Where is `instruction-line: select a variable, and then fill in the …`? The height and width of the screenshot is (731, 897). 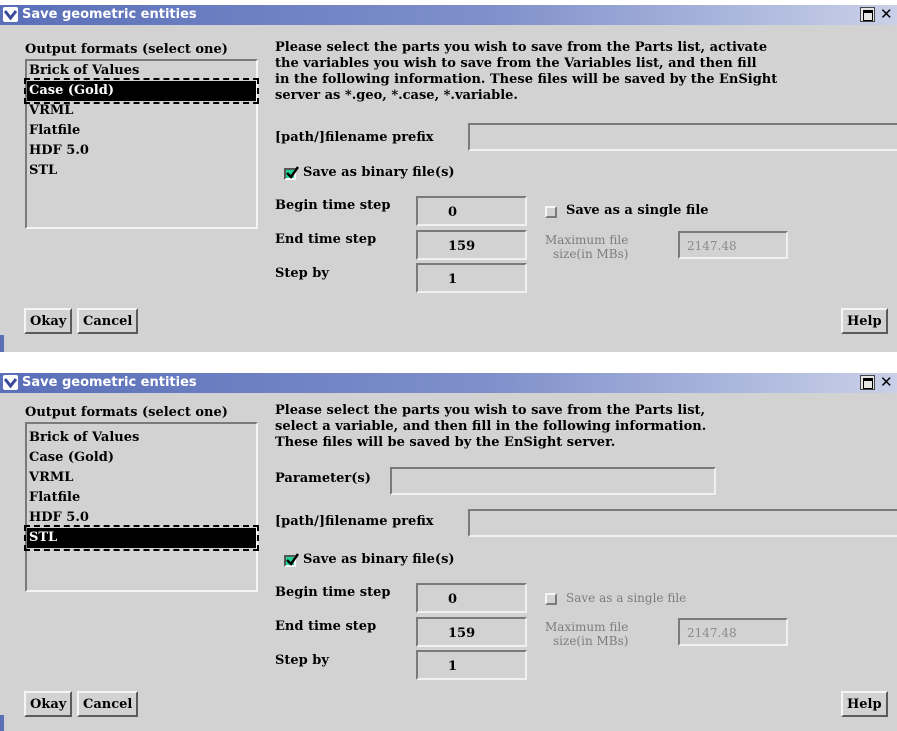
instruction-line: select a variable, and then fill in the … is located at coordinates (491, 426).